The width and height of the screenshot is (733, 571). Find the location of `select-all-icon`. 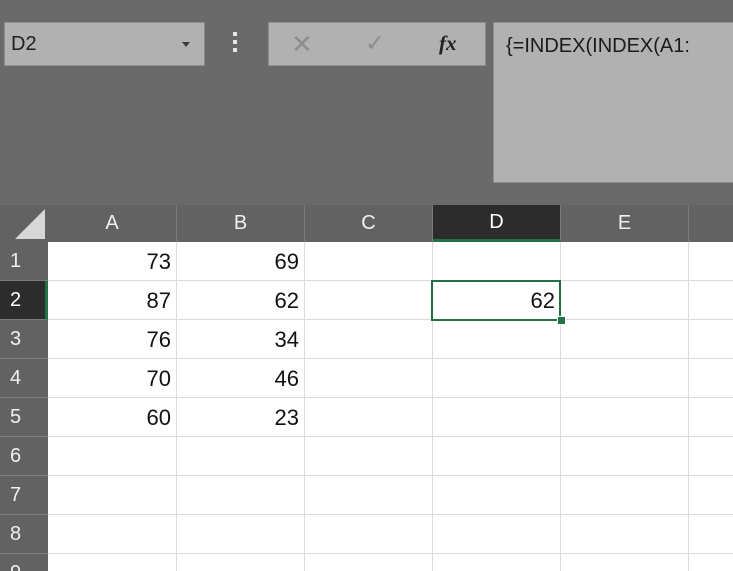

select-all-icon is located at coordinates (30, 224).